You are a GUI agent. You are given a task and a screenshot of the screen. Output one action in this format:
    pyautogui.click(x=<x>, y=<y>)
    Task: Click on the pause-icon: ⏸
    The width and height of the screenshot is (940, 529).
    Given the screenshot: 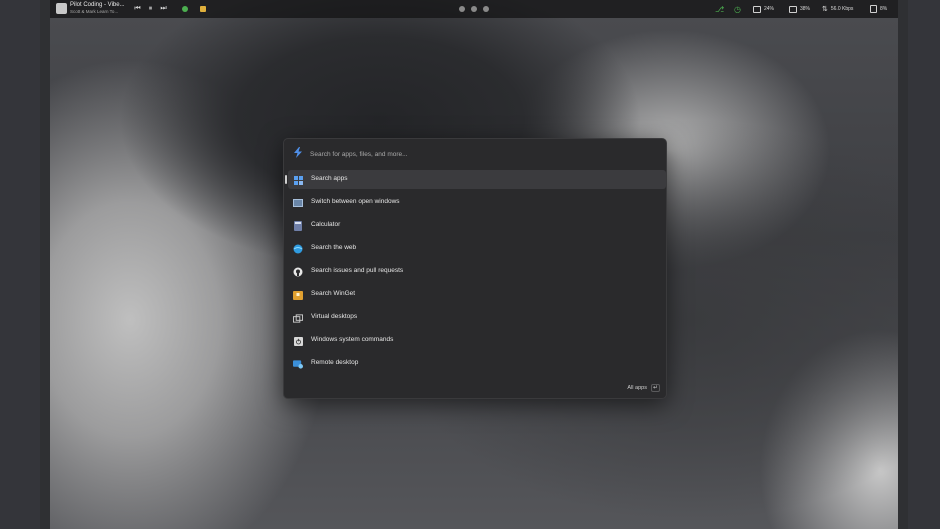 What is the action you would take?
    pyautogui.click(x=150, y=9)
    